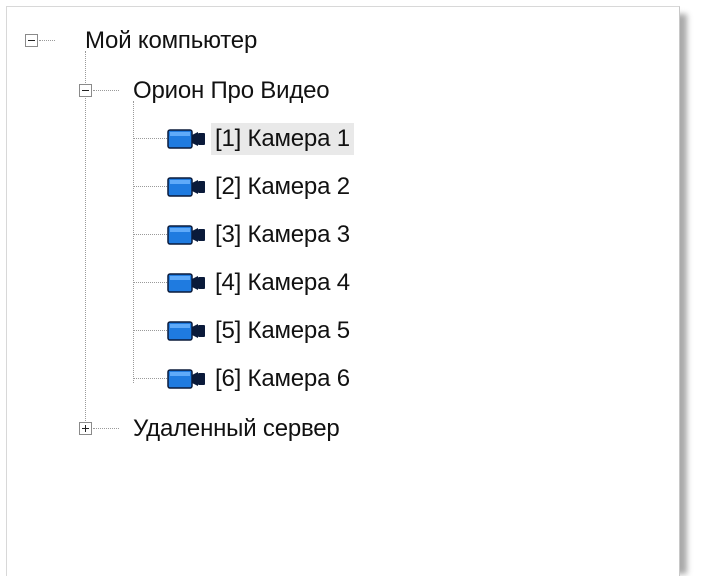 The image size is (701, 576). I want to click on tree-node-remote-server: Удаленный сервер, so click(211, 429).